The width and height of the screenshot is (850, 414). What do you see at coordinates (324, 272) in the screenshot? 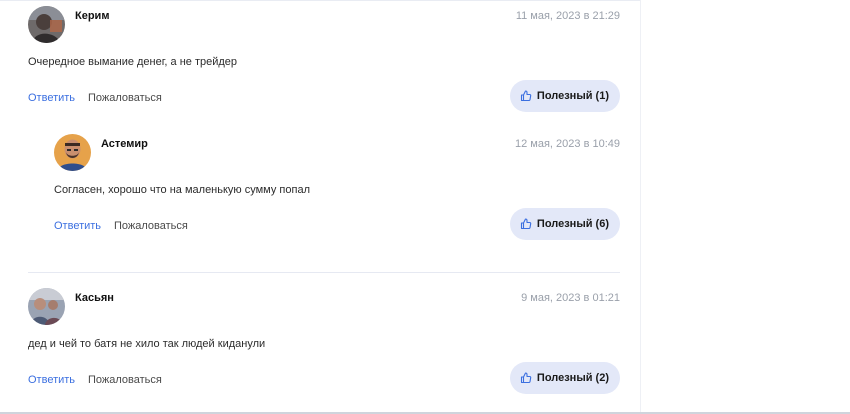
I see `comment-divider` at bounding box center [324, 272].